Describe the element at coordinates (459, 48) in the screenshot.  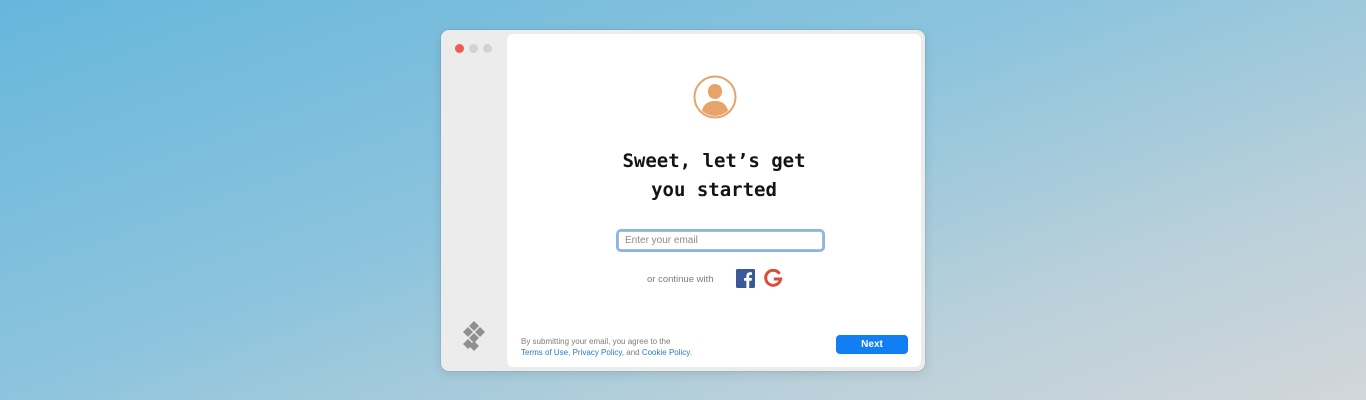
I see `close-window-button` at that location.